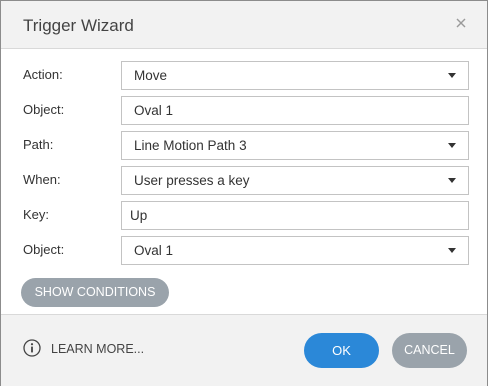 The height and width of the screenshot is (386, 488). Describe the element at coordinates (95, 292) in the screenshot. I see `show-conditions-button: SHOW CONDITIONS` at that location.